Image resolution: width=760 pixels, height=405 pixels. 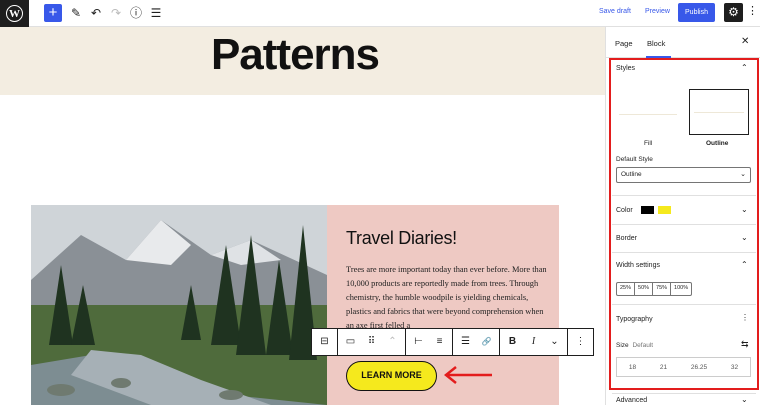 I want to click on publish-button: Publish, so click(x=696, y=12).